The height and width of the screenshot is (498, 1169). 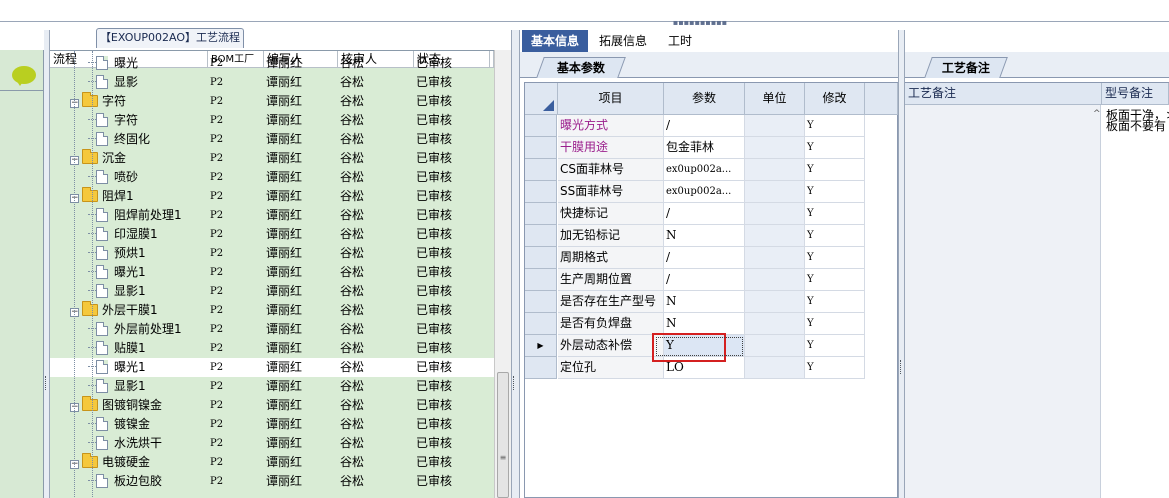 I want to click on tree-row: 外层前处理1 P2 谭丽红 谷松 已审核, so click(x=272, y=329).